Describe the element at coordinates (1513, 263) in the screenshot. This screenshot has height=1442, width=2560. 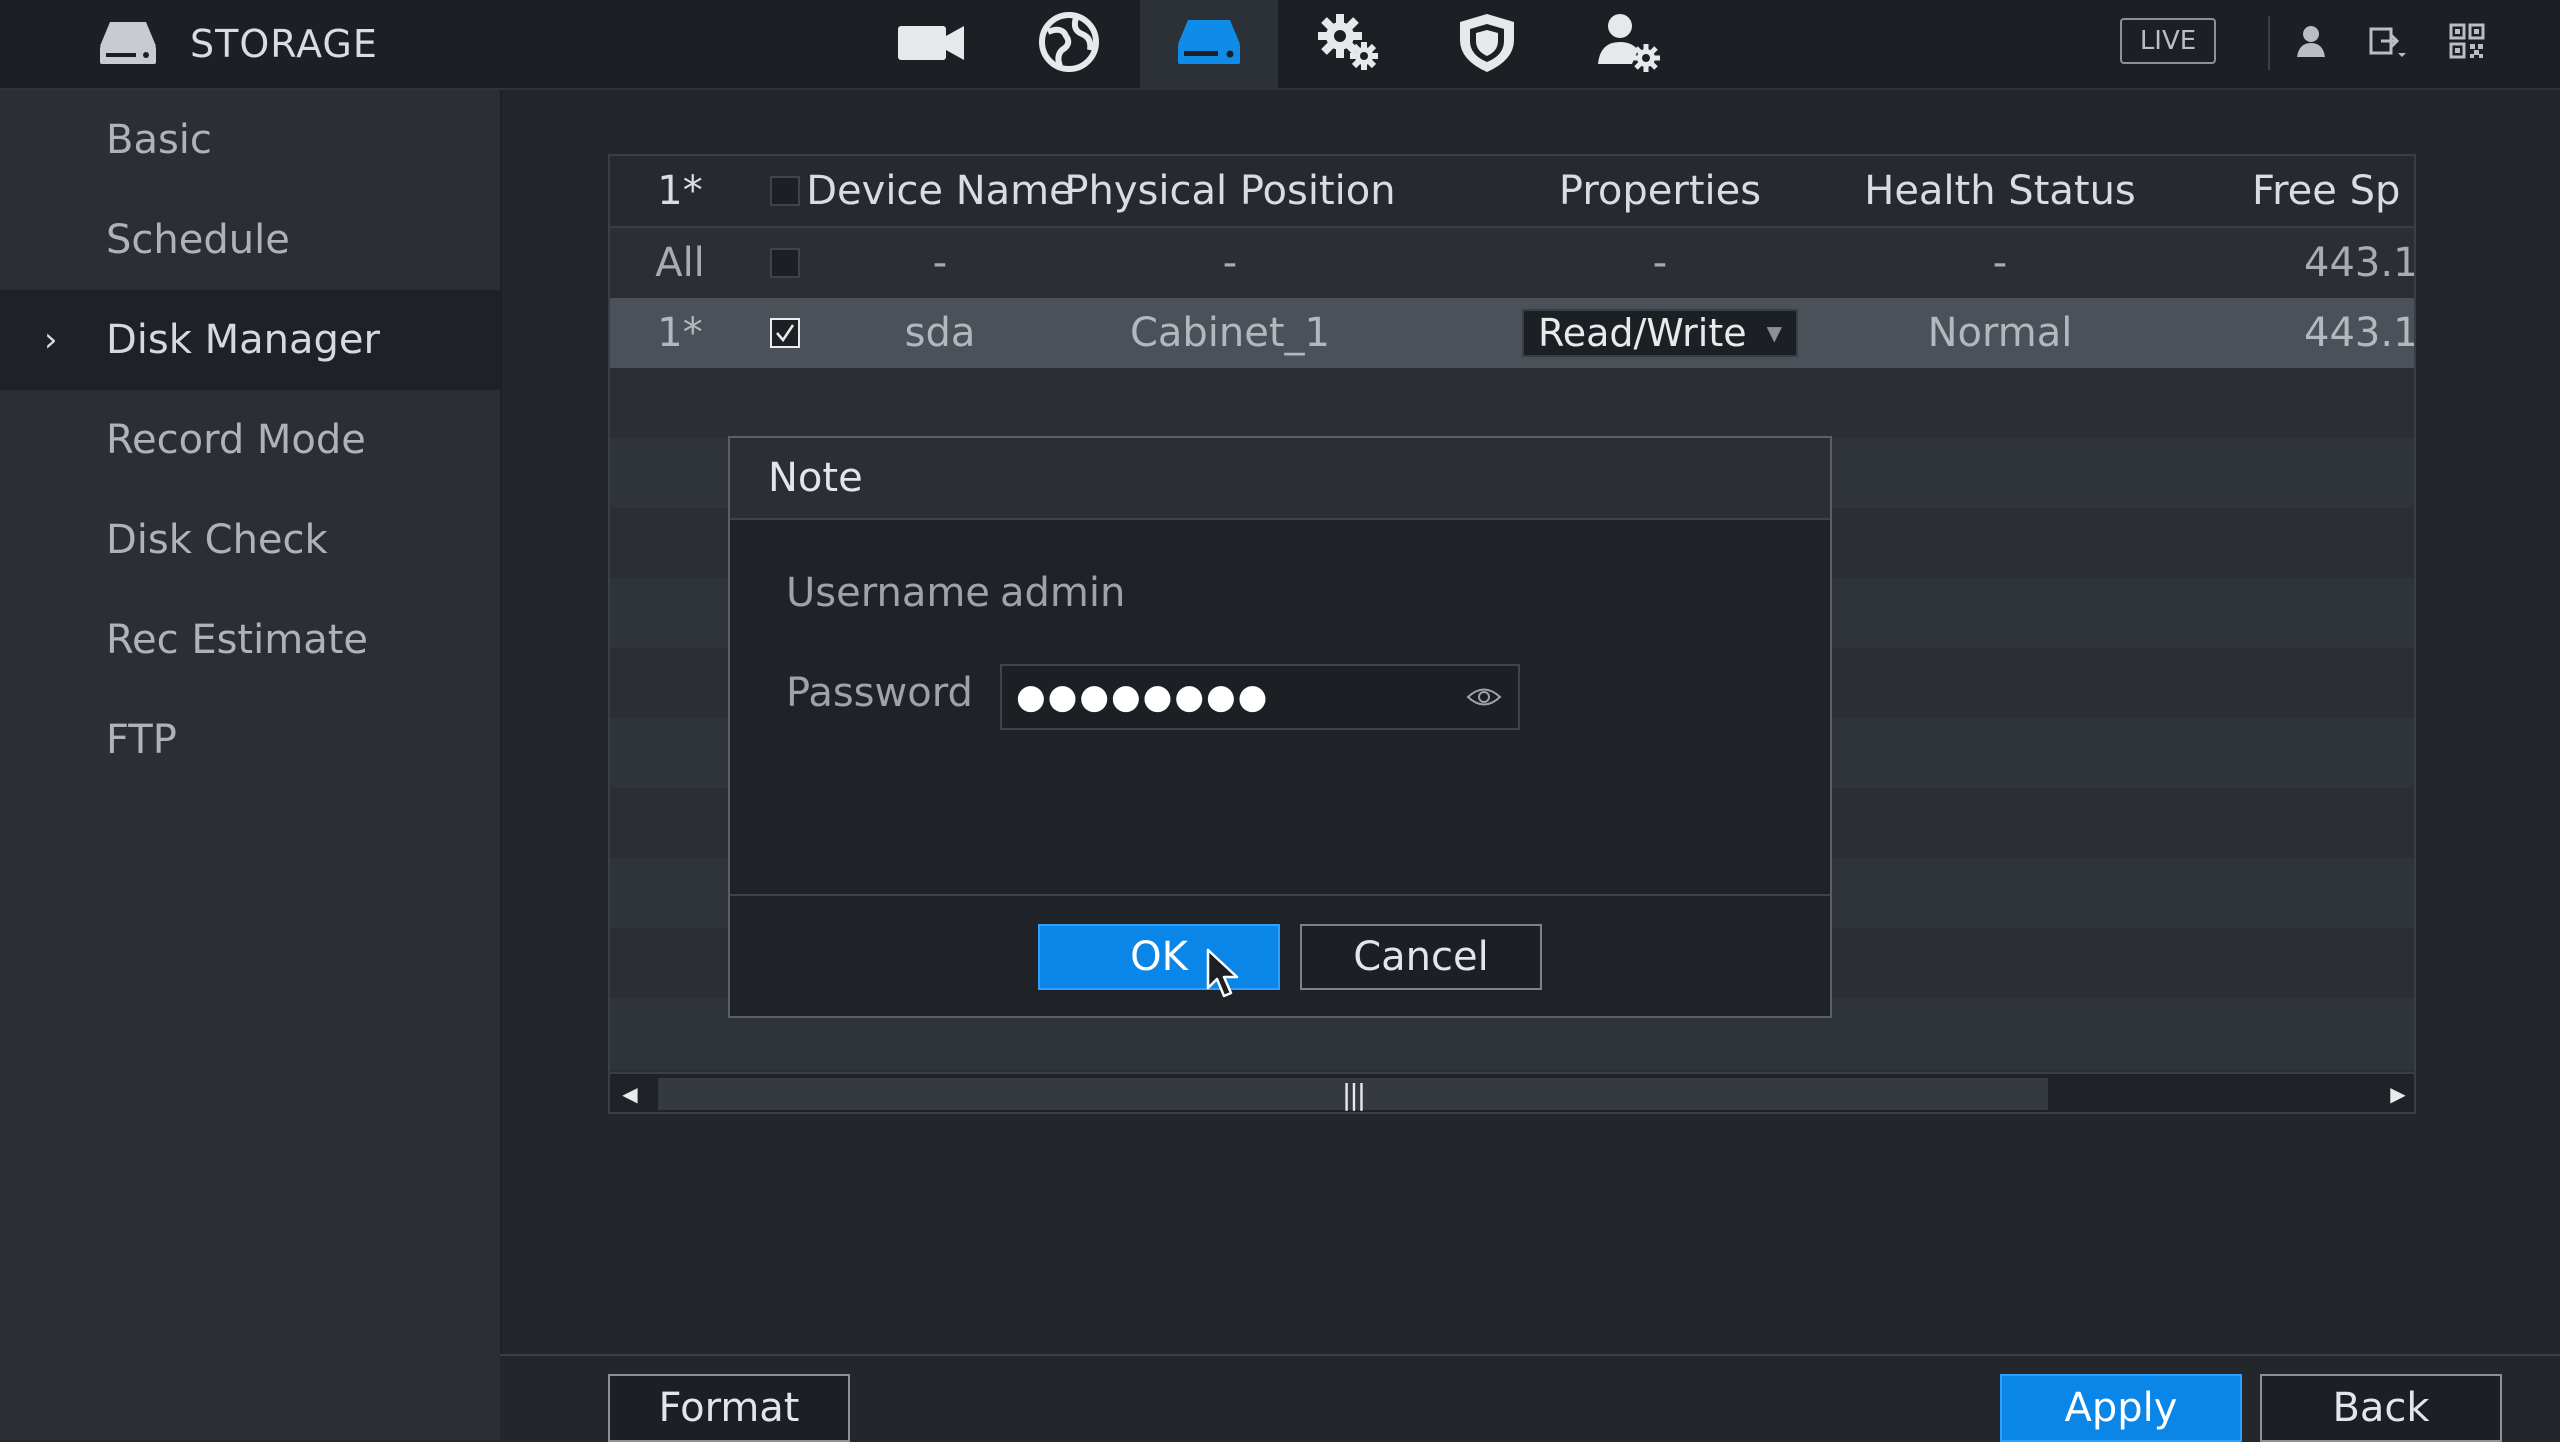
I see `table-row: All - - - - 443.1` at that location.